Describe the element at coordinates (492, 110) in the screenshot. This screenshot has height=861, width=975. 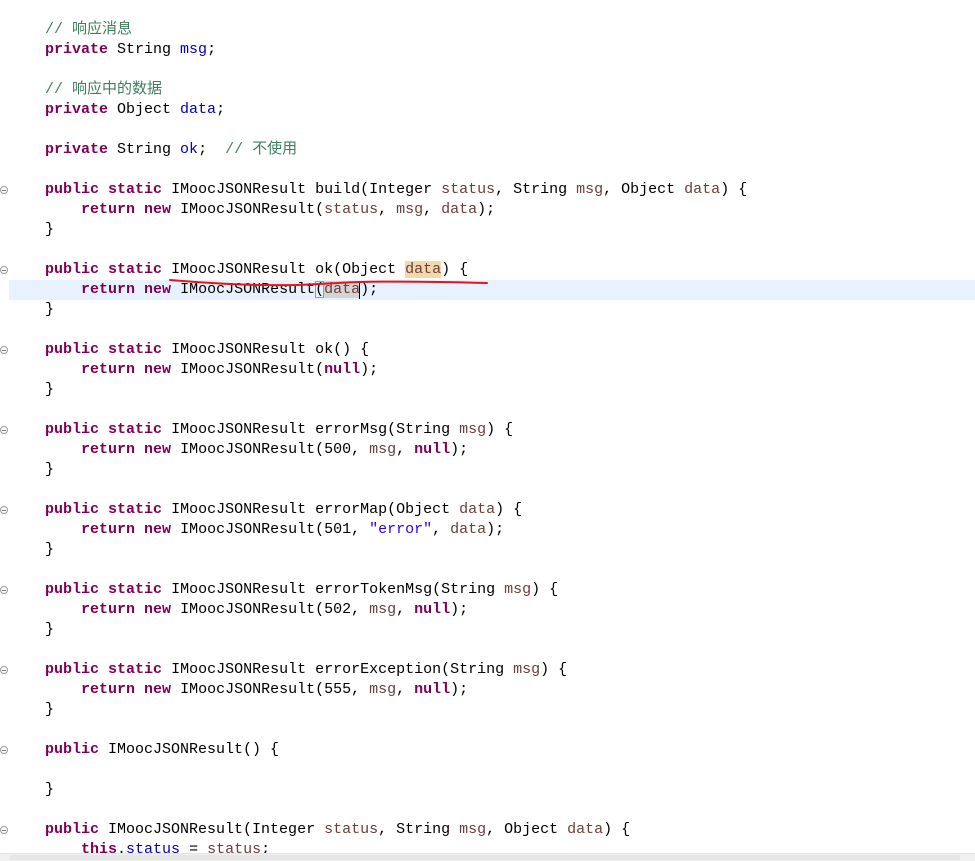
I see `code-line: private Object data;` at that location.